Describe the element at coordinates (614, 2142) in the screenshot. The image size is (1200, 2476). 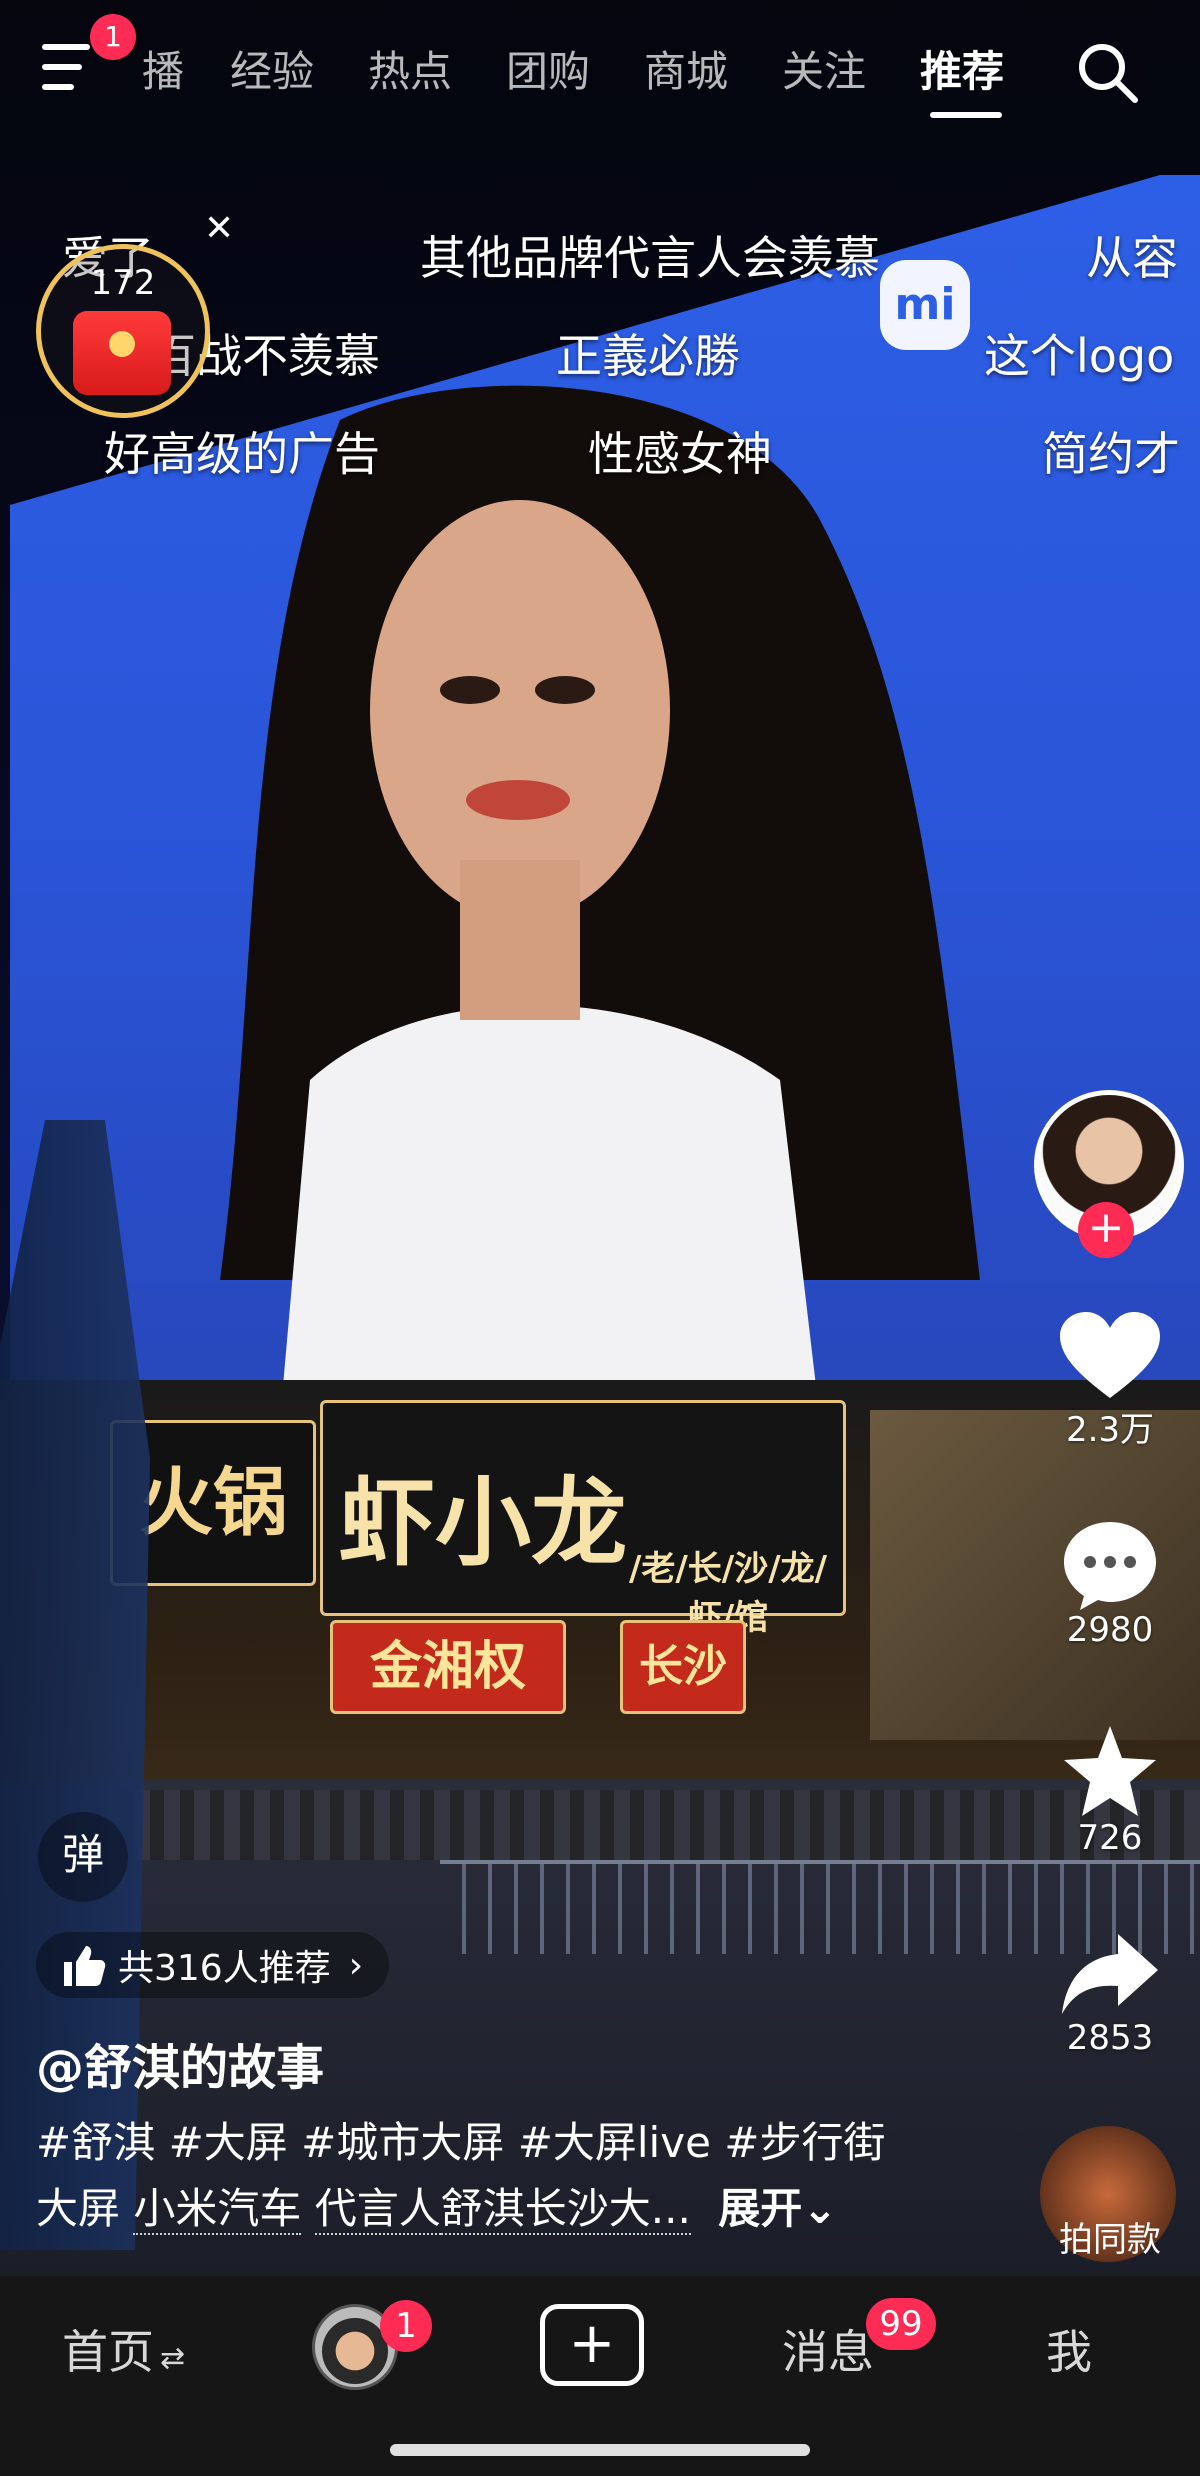
I see `hashtag: #大屏live` at that location.